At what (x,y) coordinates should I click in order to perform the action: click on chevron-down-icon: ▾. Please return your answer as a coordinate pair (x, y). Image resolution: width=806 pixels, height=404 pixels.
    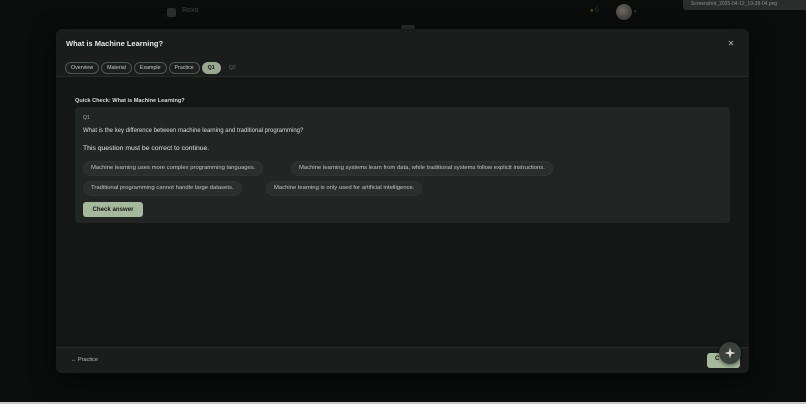
    Looking at the image, I should click on (635, 12).